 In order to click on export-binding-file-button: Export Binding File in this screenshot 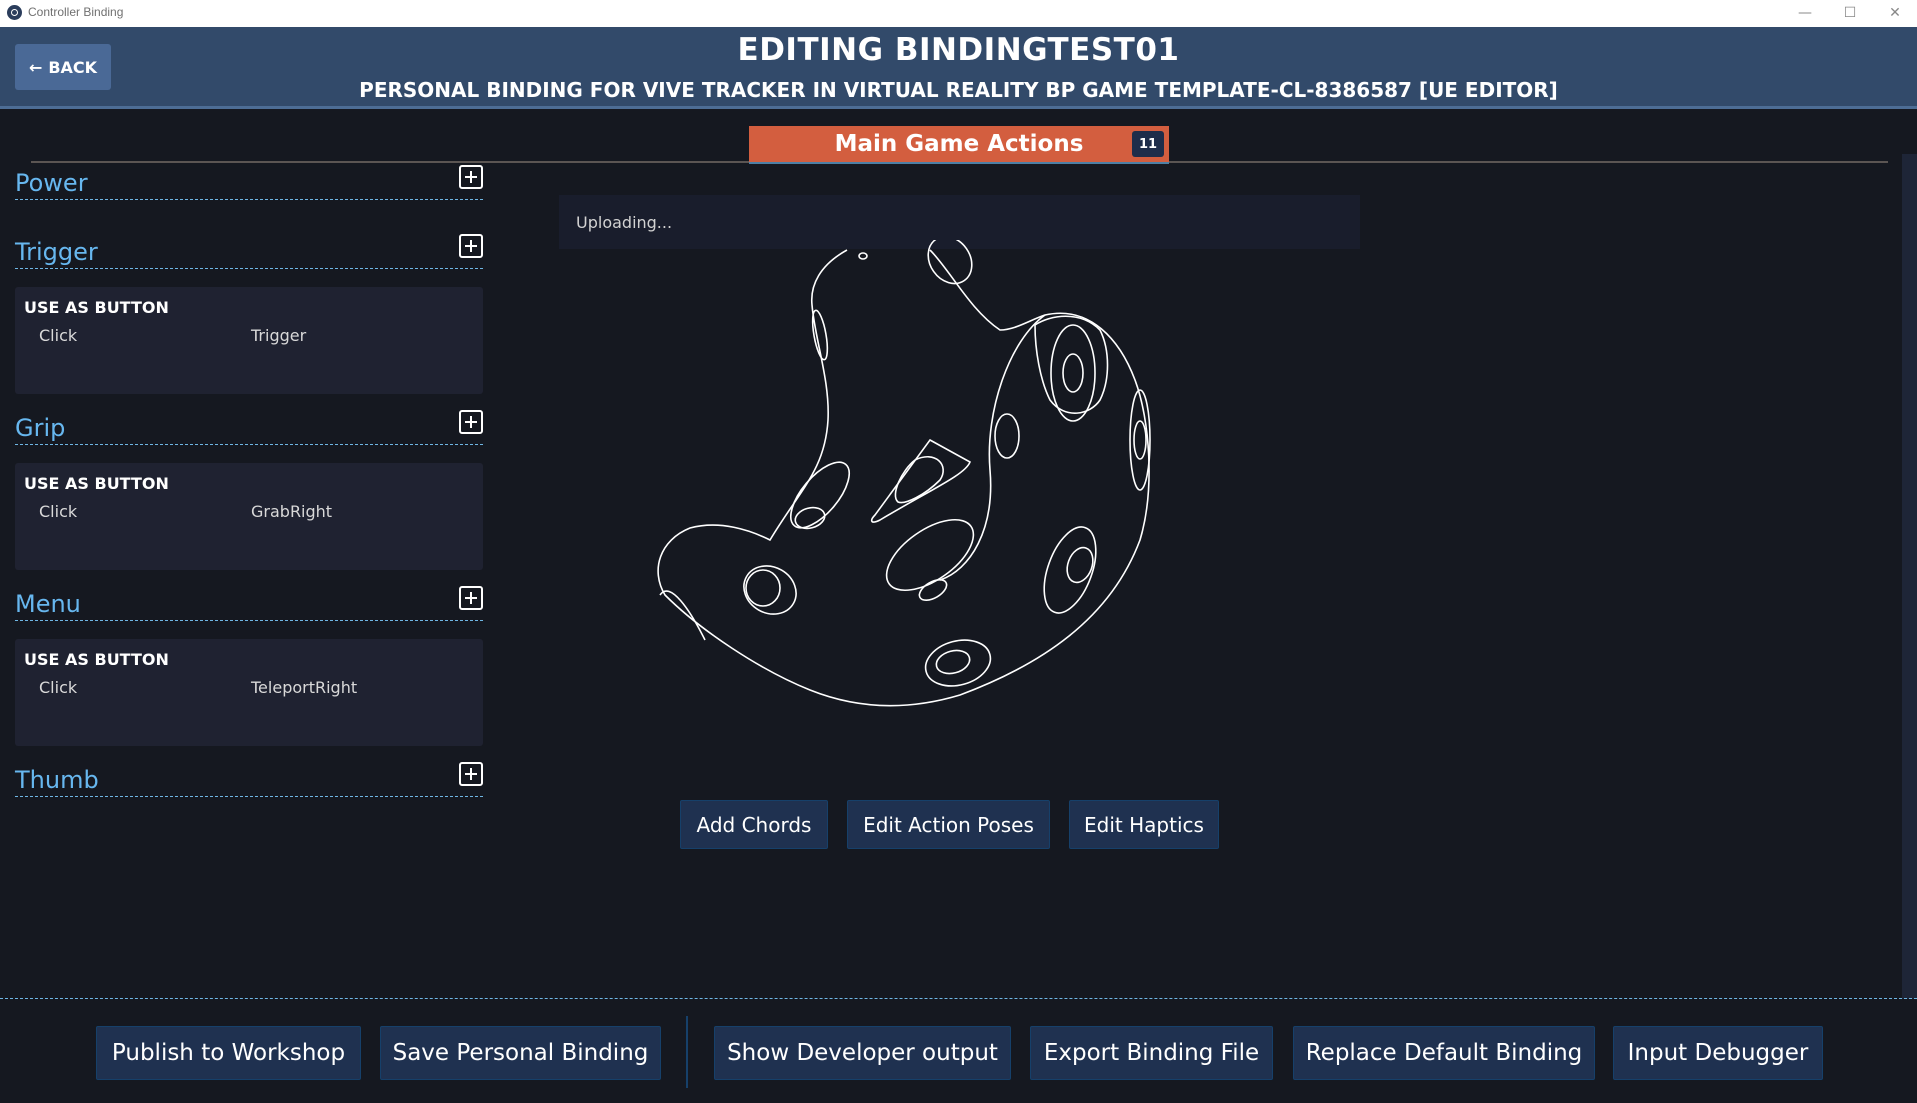, I will do `click(1151, 1053)`.